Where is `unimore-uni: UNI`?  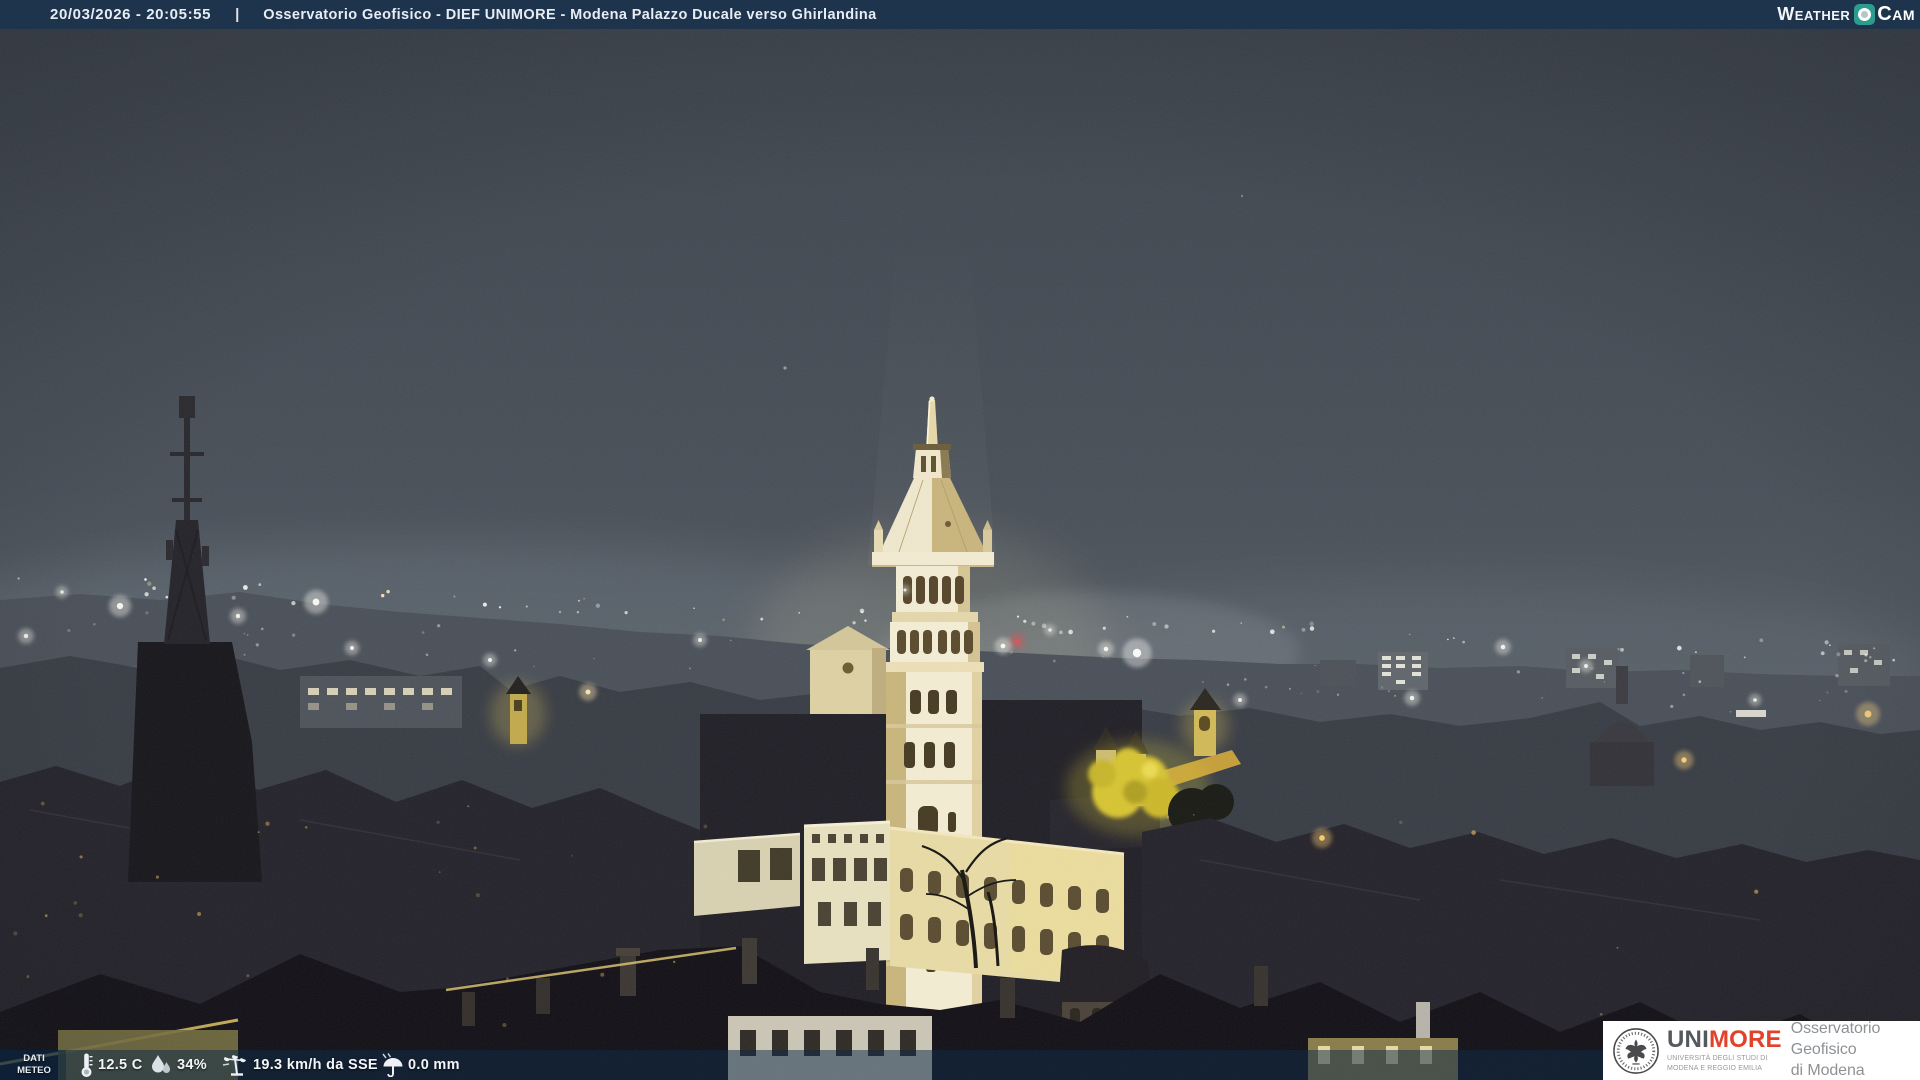
unimore-uni: UNI is located at coordinates (1688, 1040).